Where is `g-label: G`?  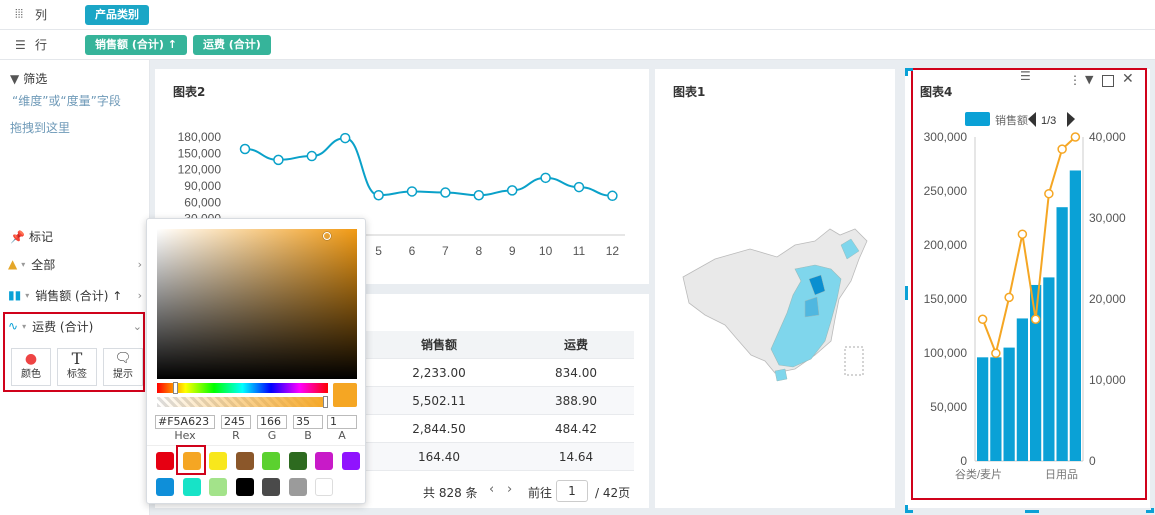
g-label: G is located at coordinates (272, 435).